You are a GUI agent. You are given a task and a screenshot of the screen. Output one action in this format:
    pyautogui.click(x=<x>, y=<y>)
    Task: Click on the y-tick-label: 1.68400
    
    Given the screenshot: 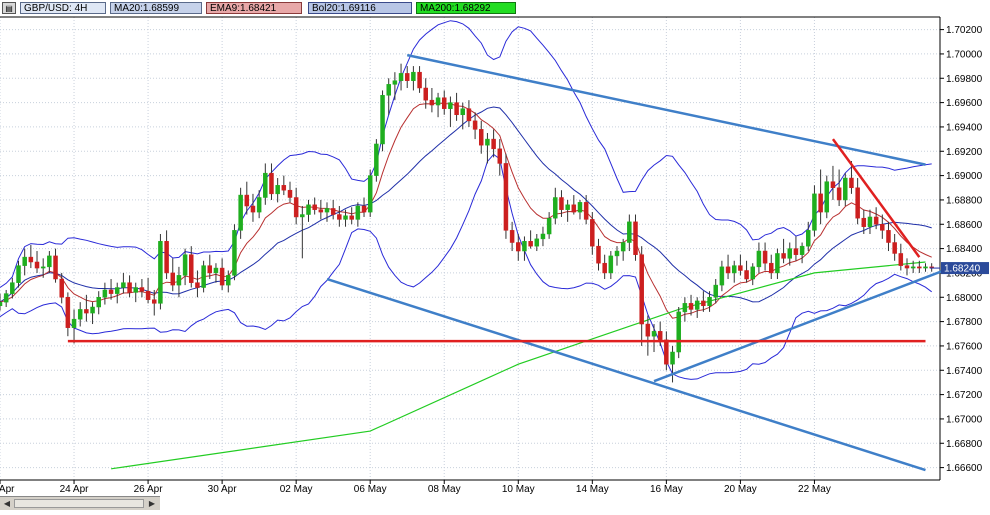 What is the action you would take?
    pyautogui.click(x=964, y=249)
    